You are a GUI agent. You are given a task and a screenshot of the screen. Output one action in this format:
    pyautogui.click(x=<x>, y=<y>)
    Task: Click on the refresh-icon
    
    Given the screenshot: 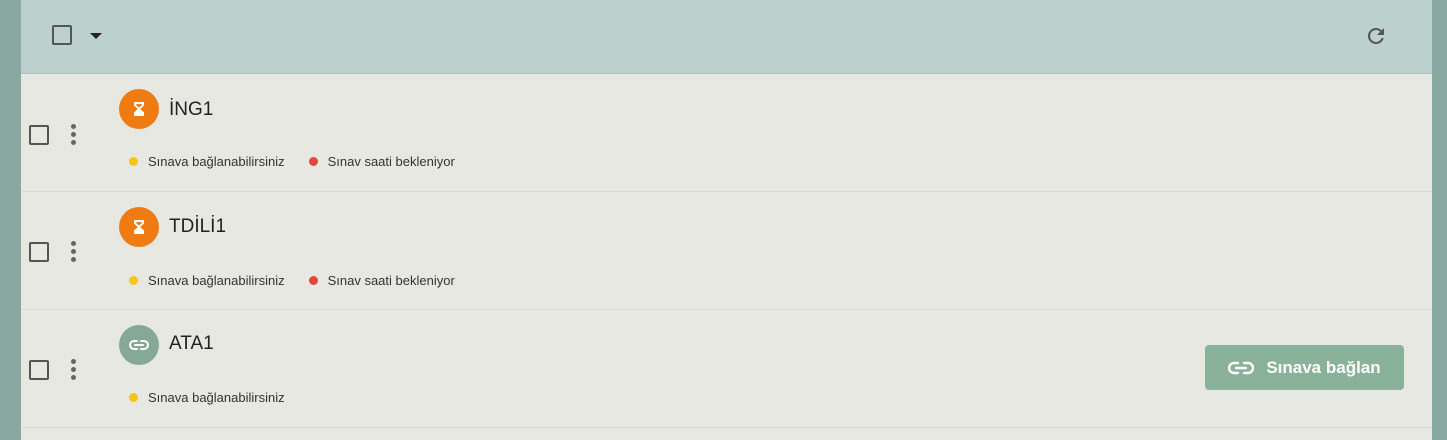 What is the action you would take?
    pyautogui.click(x=1376, y=36)
    